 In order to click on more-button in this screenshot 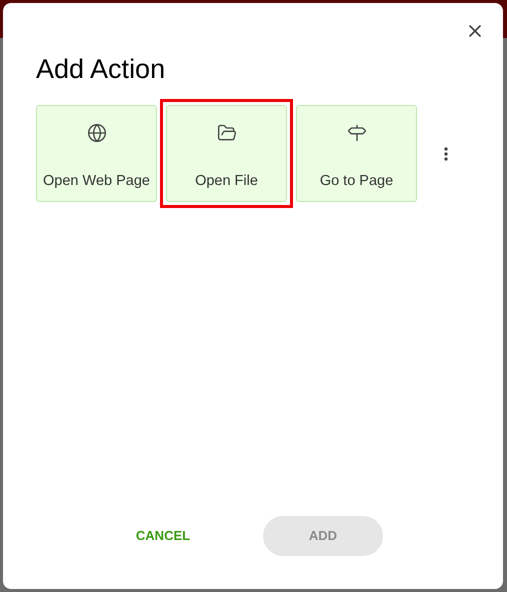, I will do `click(446, 153)`.